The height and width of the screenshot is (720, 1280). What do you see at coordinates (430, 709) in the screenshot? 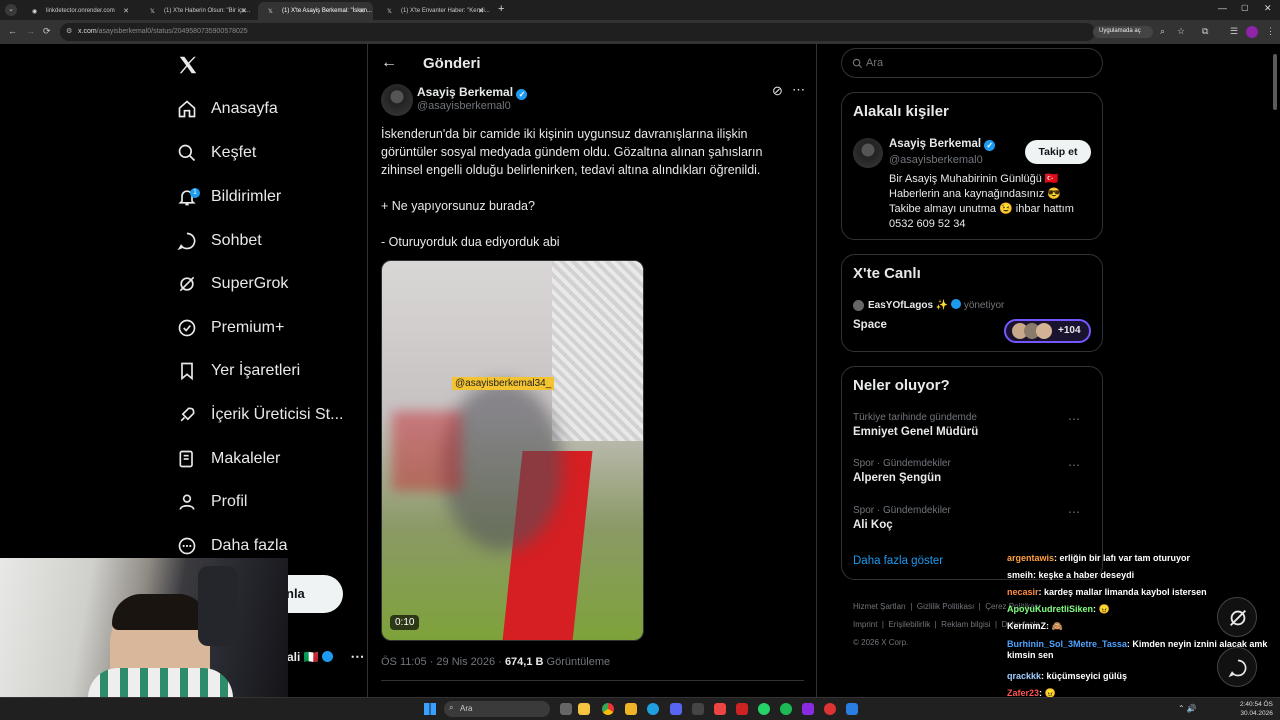
I see `windows-start-icon` at bounding box center [430, 709].